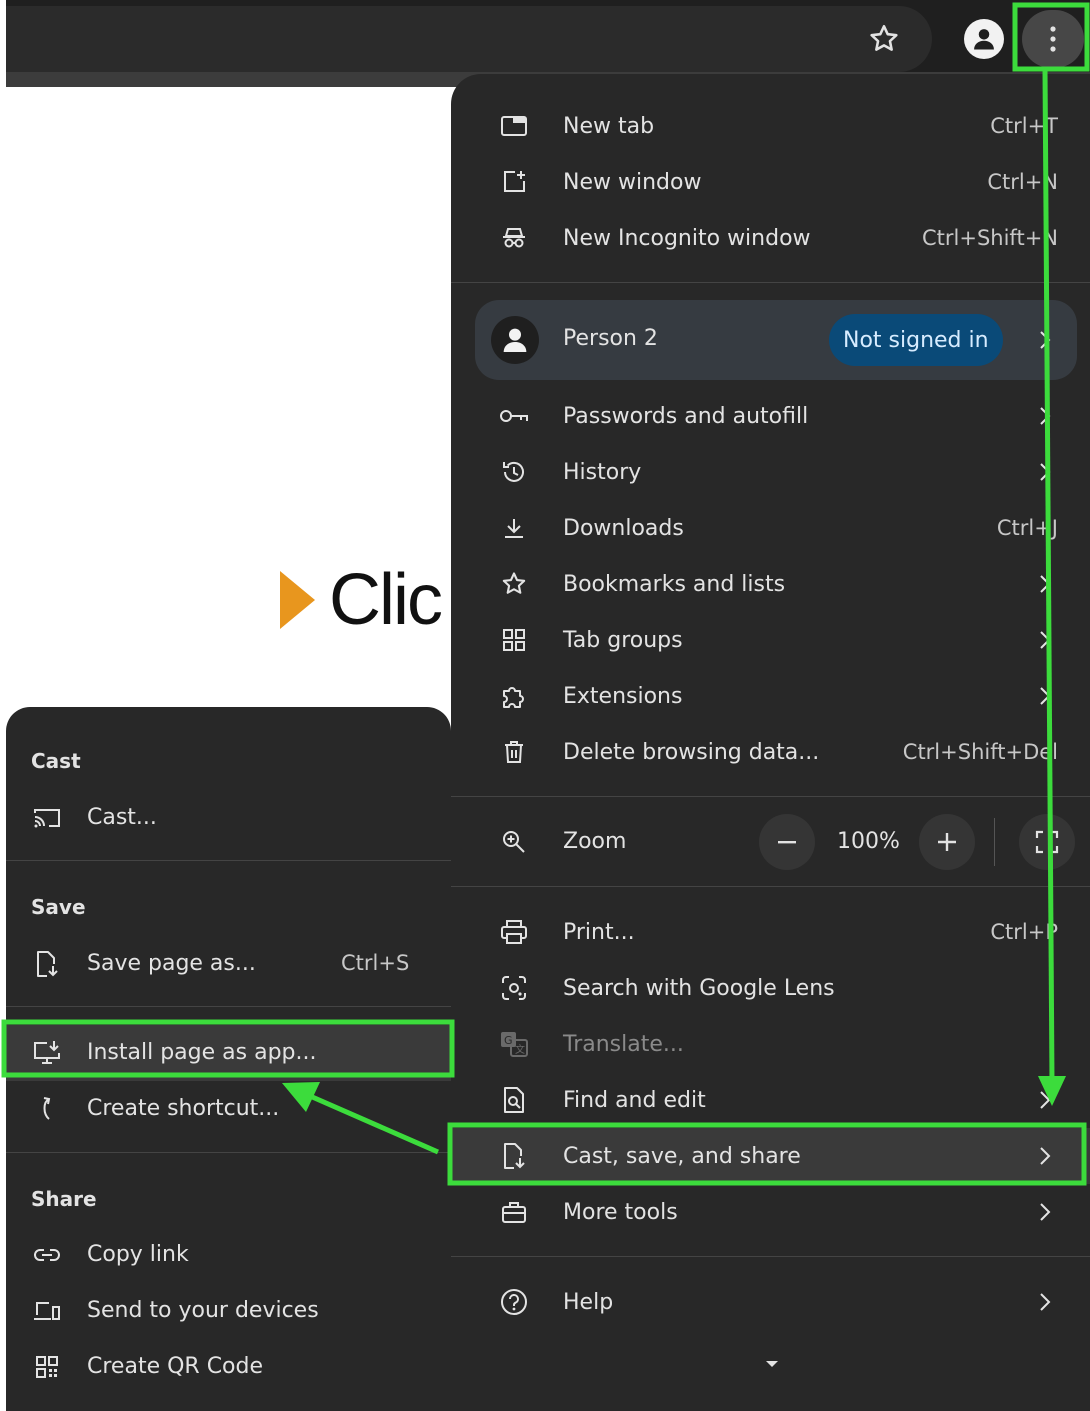  I want to click on profile-card: Person 2 Not signed in, so click(776, 340).